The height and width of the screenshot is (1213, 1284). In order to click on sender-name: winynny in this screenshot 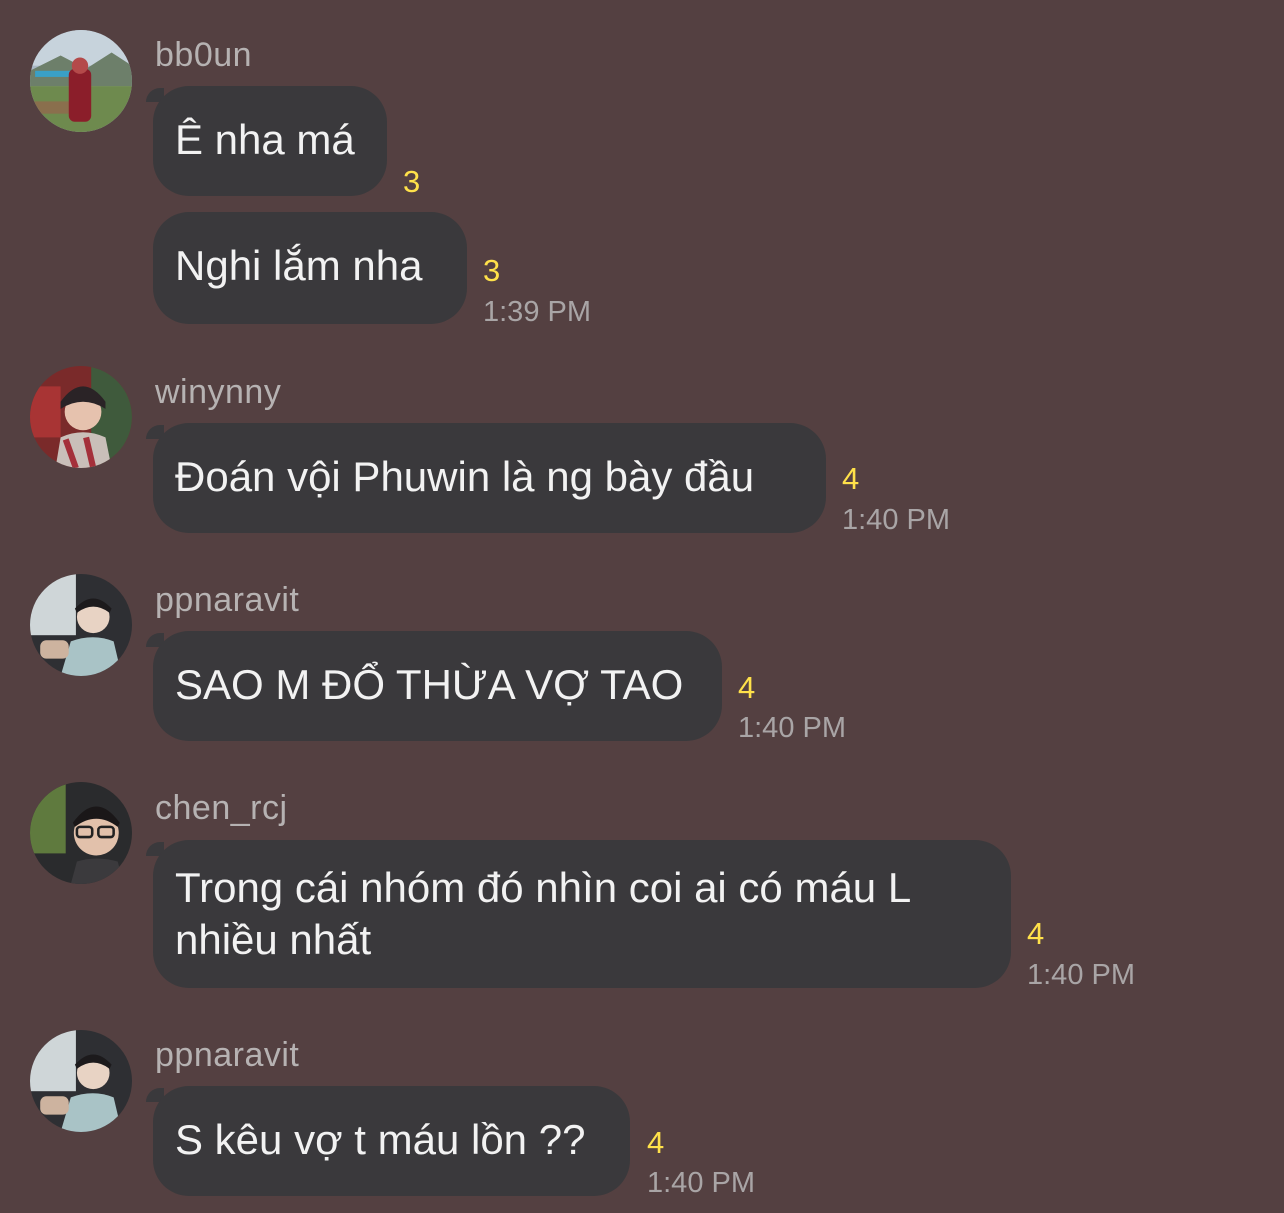, I will do `click(218, 392)`.